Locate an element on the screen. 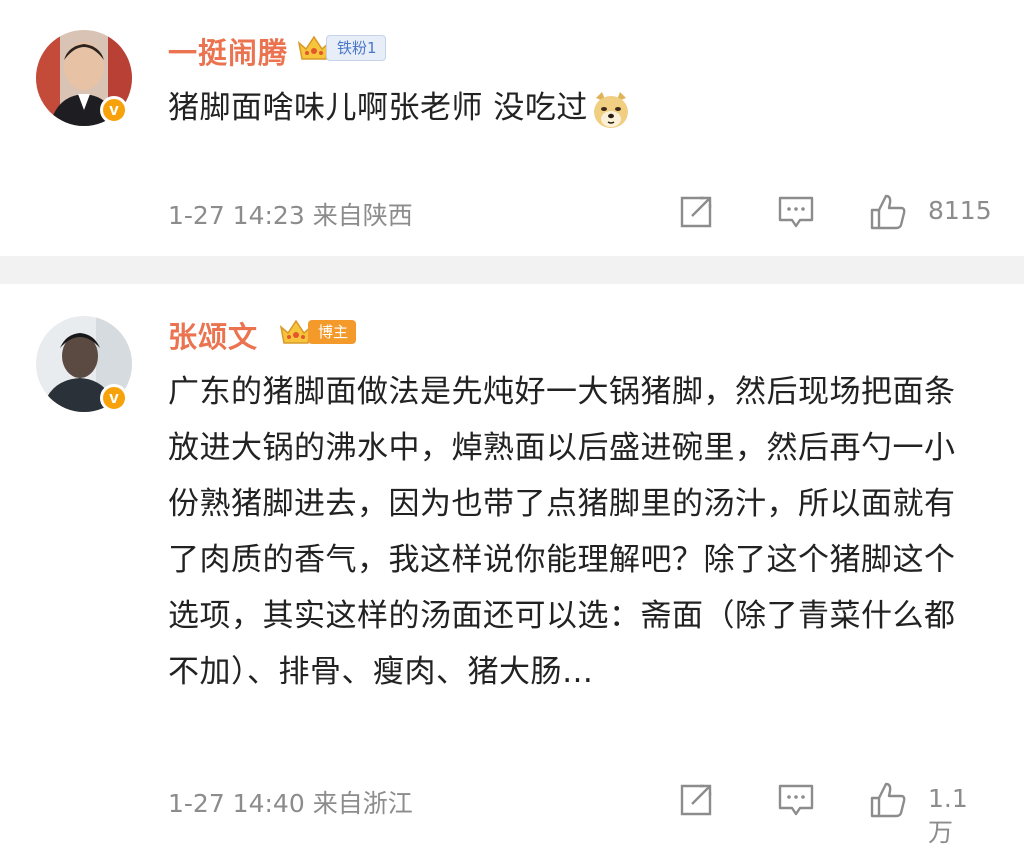 The image size is (1024, 849). comment-text: 猪脚面啥味儿啊张老师 没吃过 is located at coordinates (573, 108).